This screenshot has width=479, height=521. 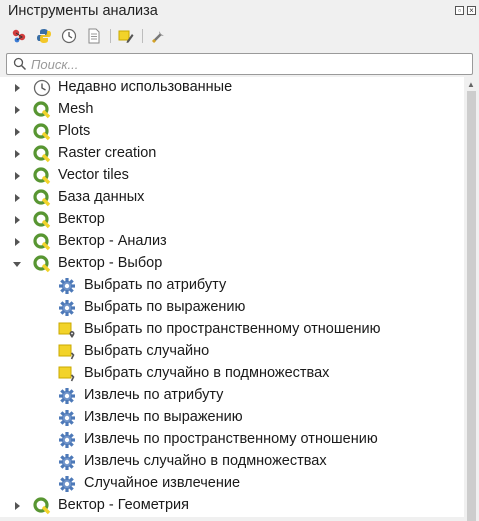 I want to click on tree-group-plots: Plots, so click(x=232, y=132).